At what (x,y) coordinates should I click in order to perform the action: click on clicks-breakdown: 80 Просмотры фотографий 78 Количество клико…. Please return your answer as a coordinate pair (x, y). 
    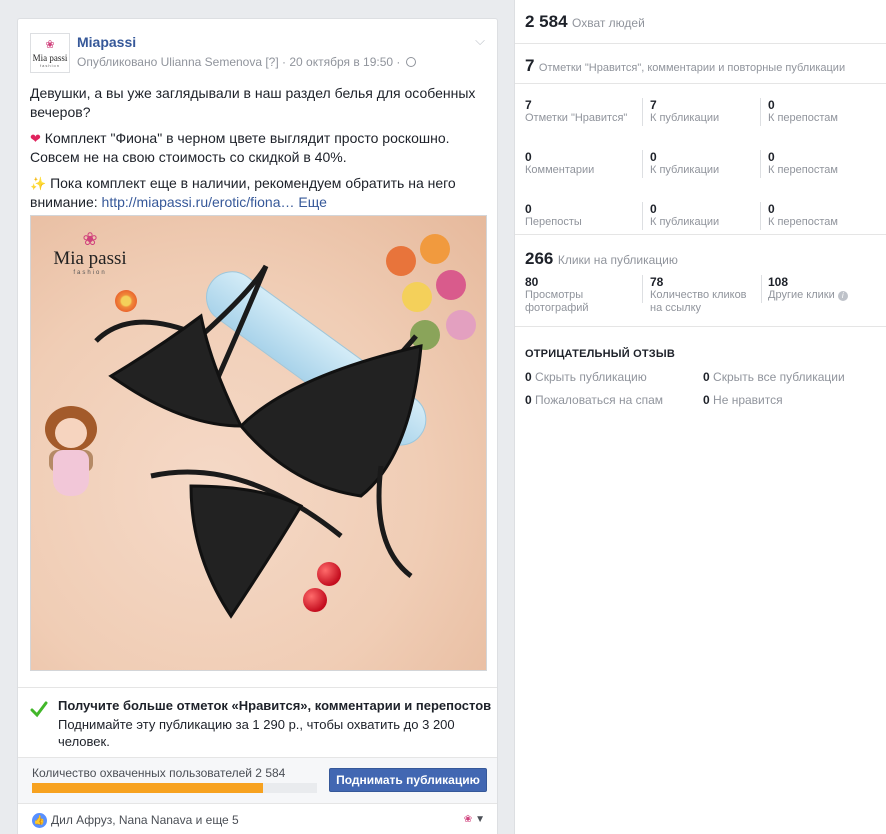
    Looking at the image, I should click on (700, 300).